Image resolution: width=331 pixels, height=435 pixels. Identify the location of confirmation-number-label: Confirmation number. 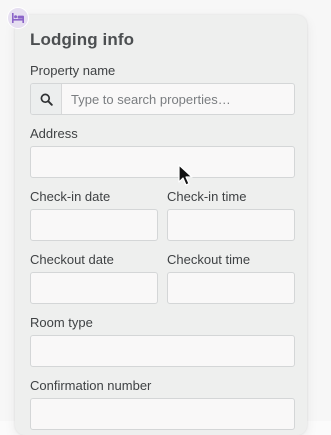
(91, 385).